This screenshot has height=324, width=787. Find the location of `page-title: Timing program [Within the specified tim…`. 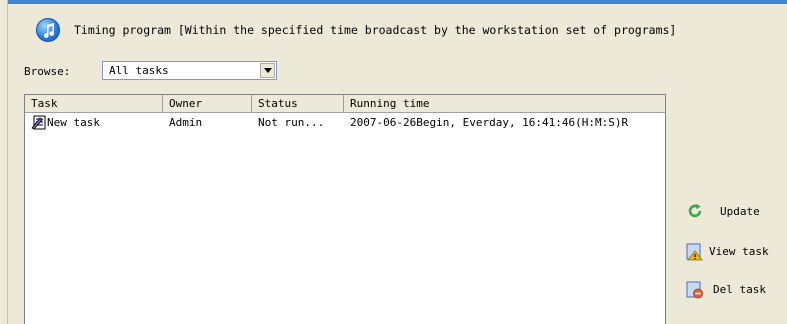

page-title: Timing program [Within the specified tim… is located at coordinates (375, 30).